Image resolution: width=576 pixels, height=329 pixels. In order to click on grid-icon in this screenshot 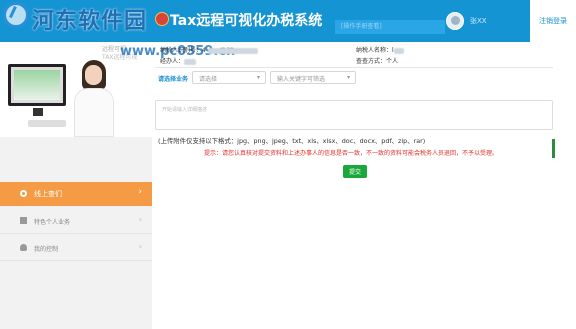, I will do `click(23, 220)`.